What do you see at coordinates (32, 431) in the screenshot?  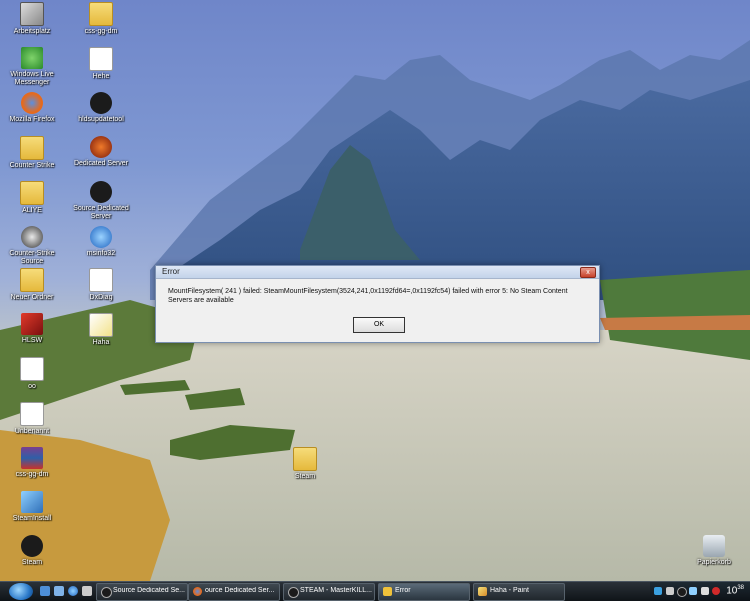 I see `icon-label: Unbenannt` at bounding box center [32, 431].